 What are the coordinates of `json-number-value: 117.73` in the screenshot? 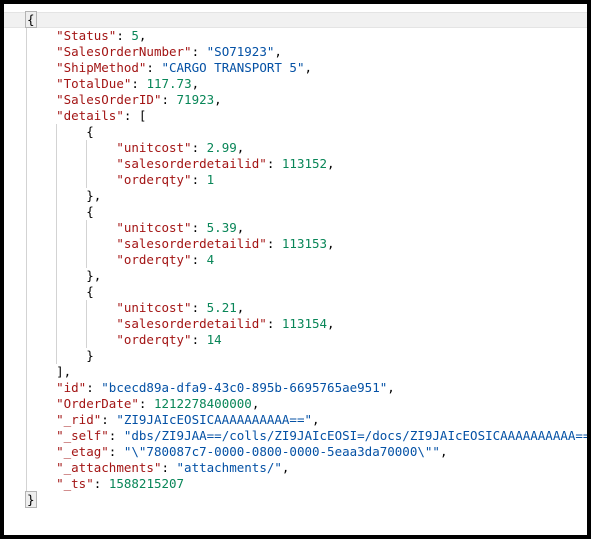 It's located at (169, 83).